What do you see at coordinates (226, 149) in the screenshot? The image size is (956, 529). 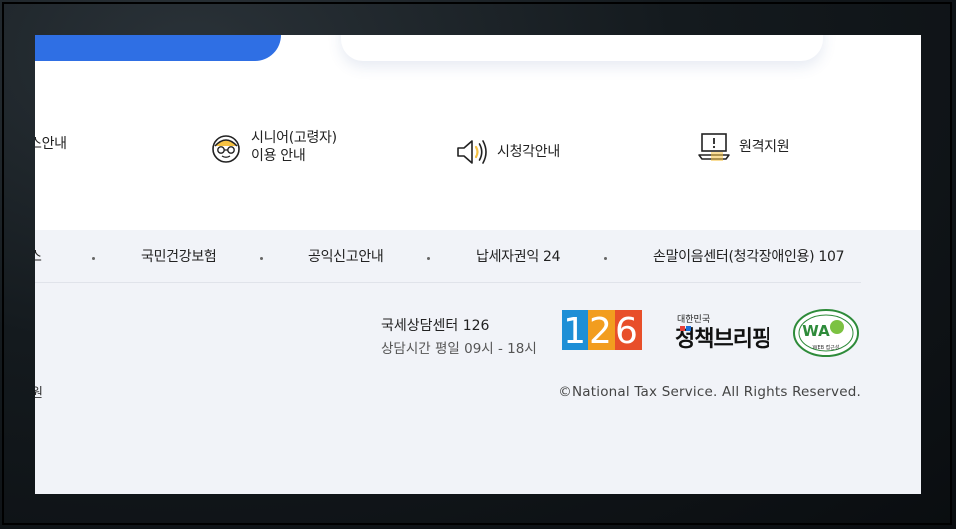 I see `senior-face-icon` at bounding box center [226, 149].